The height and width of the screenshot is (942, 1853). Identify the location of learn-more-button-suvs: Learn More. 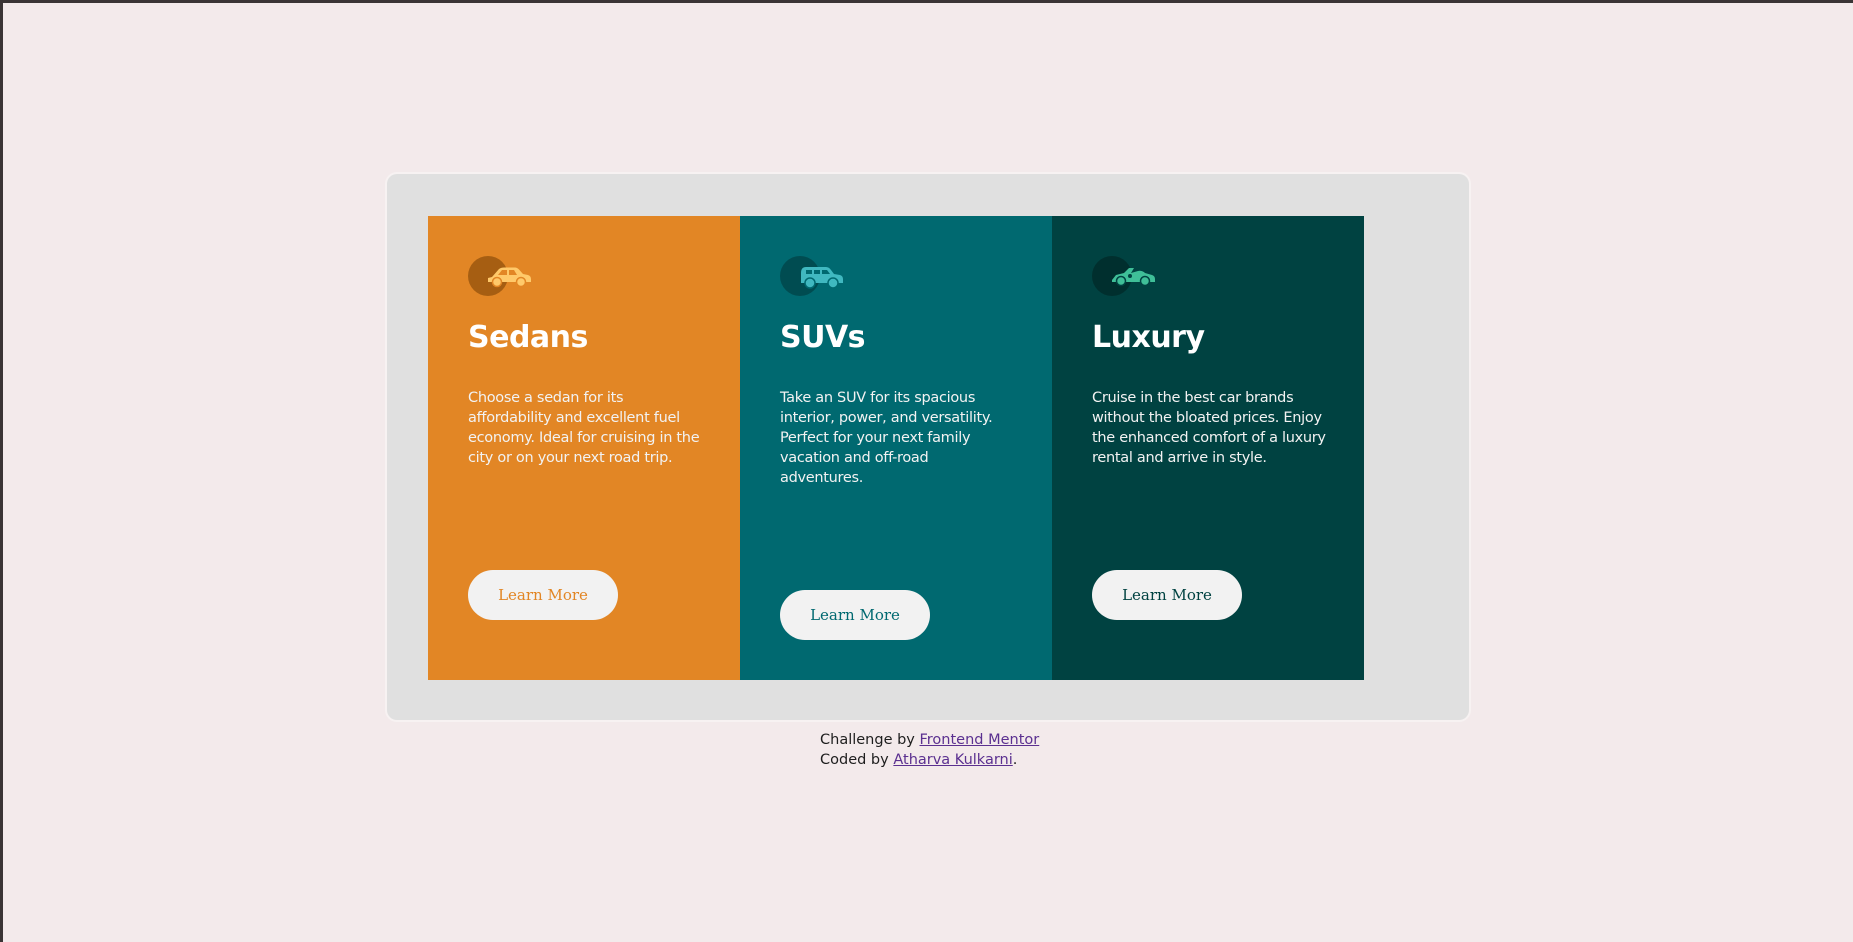
(855, 615).